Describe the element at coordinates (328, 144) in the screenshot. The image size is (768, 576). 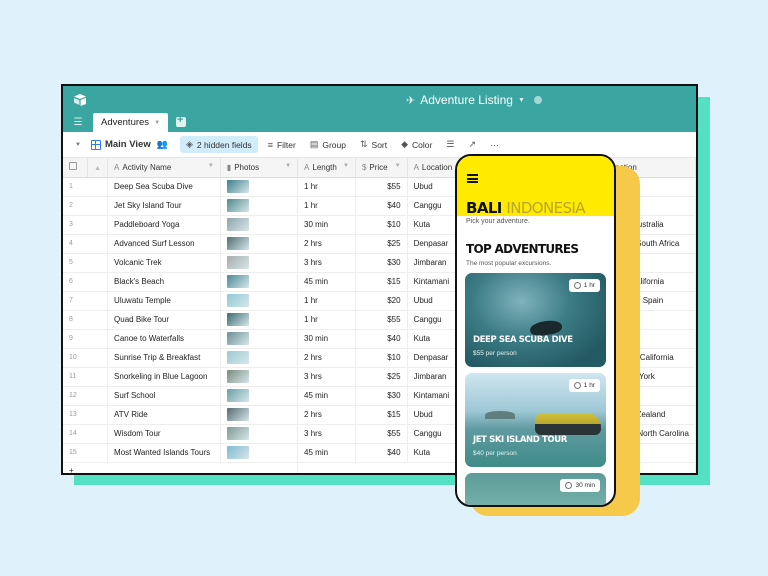
I see `group-button: ▤ Group` at that location.